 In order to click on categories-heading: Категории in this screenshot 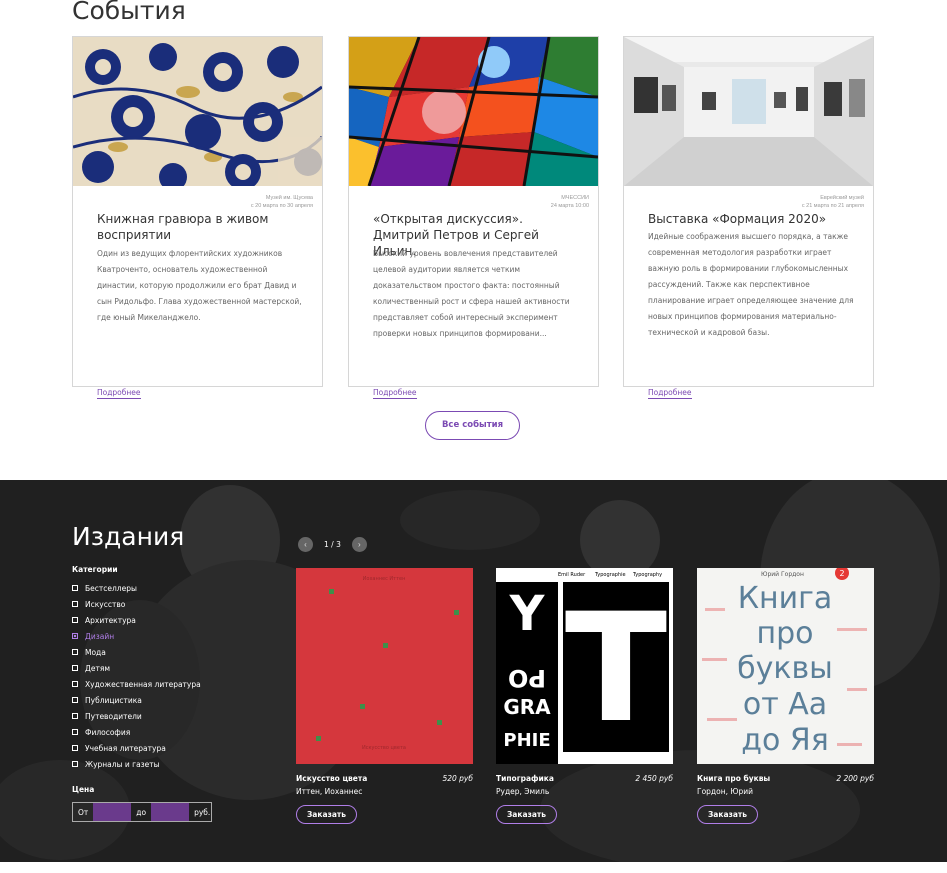, I will do `click(95, 569)`.